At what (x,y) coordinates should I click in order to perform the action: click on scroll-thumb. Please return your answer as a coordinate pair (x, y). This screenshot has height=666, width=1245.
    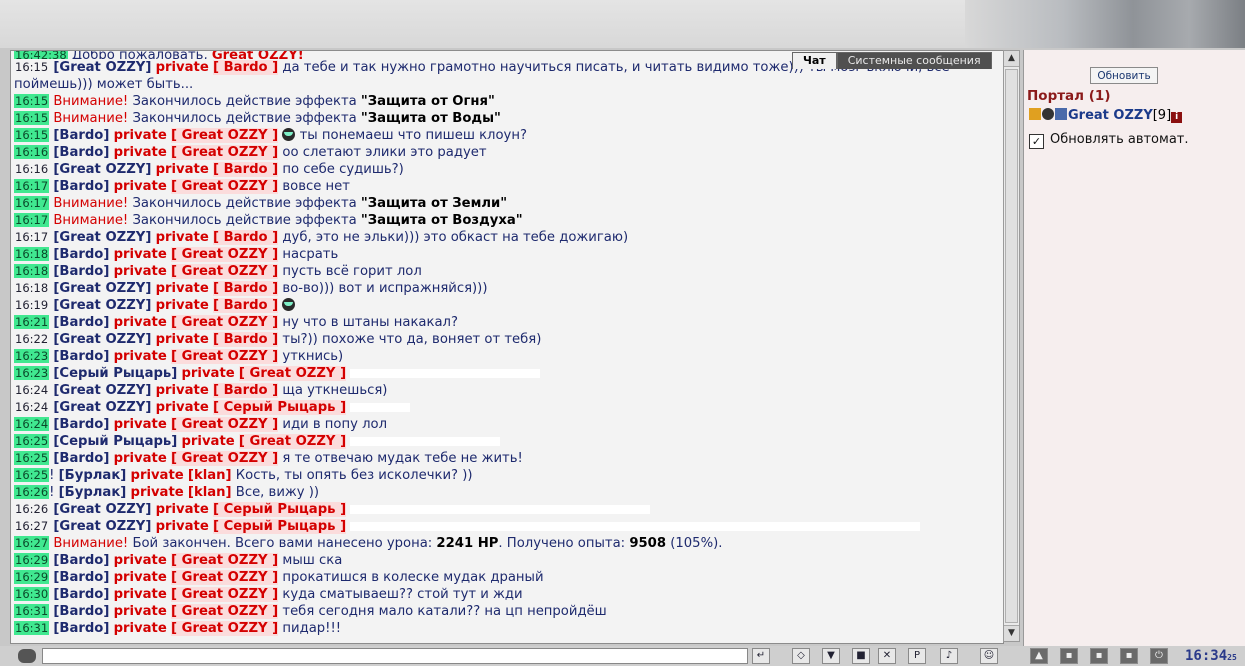
    Looking at the image, I should click on (1011, 346).